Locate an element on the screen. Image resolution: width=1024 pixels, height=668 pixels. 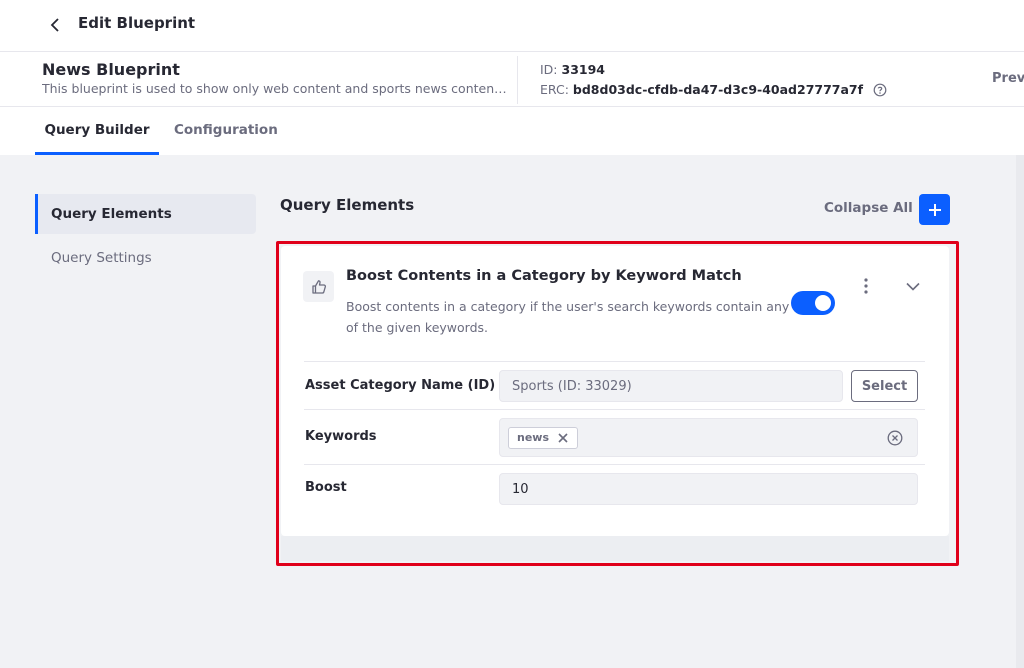
blueprint-name: News Blueprint is located at coordinates (111, 69).